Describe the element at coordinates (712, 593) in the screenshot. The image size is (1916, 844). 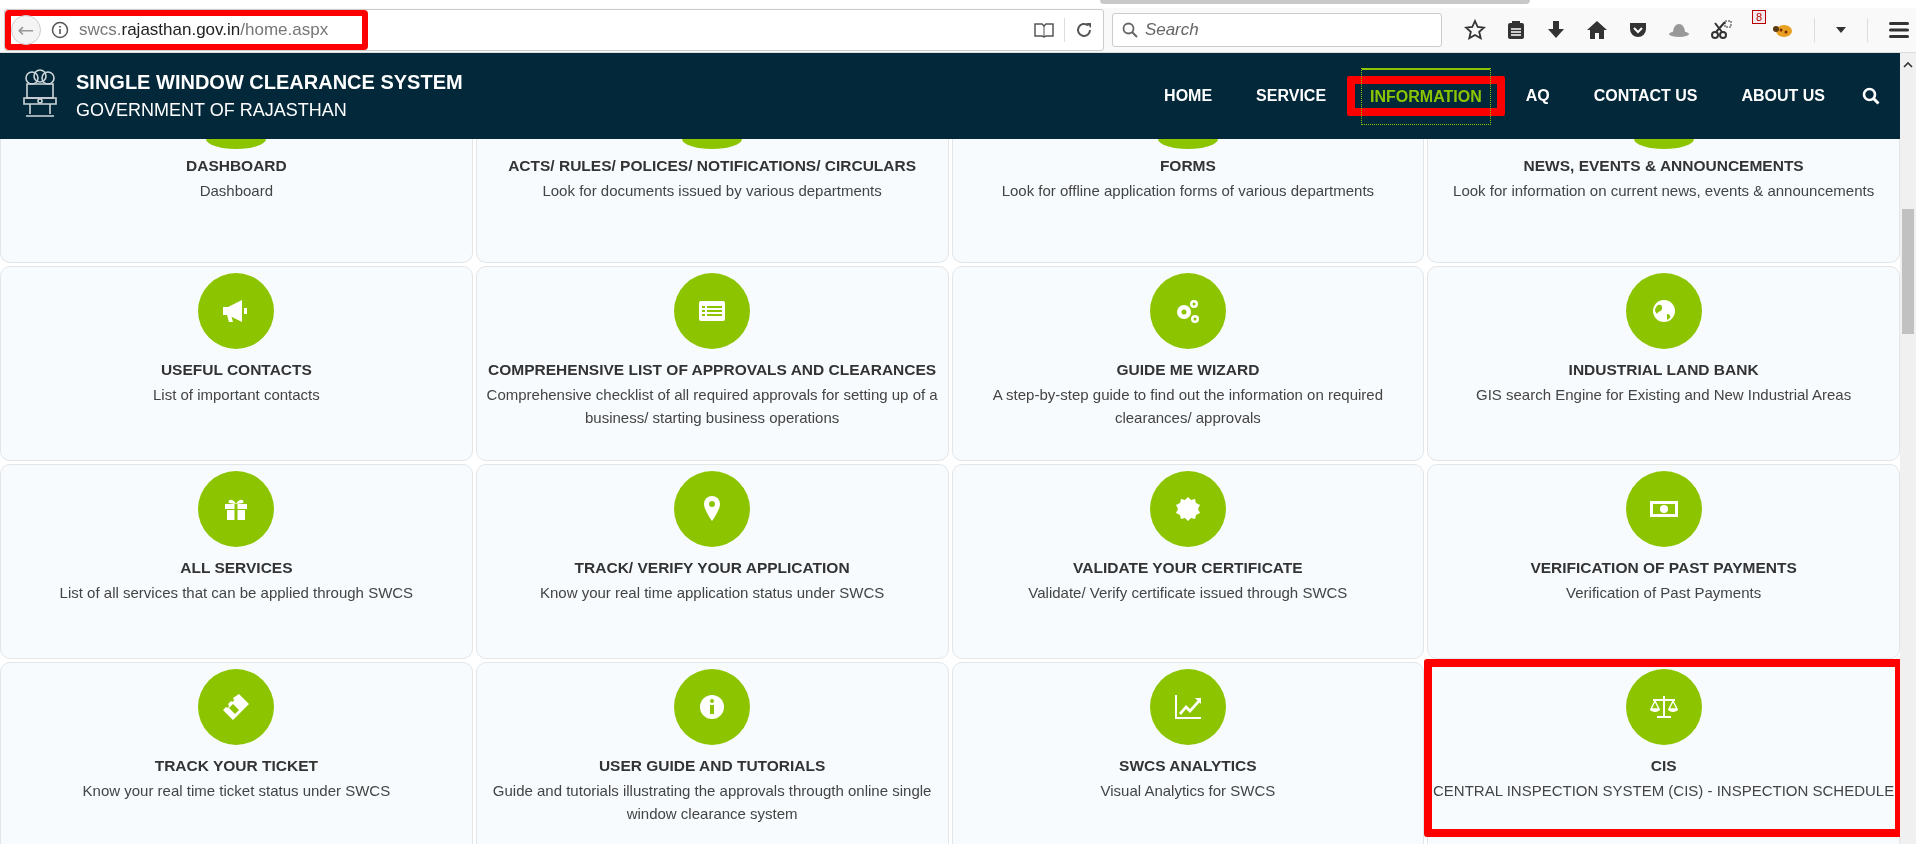
I see `card-description: Know your real time application status under SWCS` at that location.